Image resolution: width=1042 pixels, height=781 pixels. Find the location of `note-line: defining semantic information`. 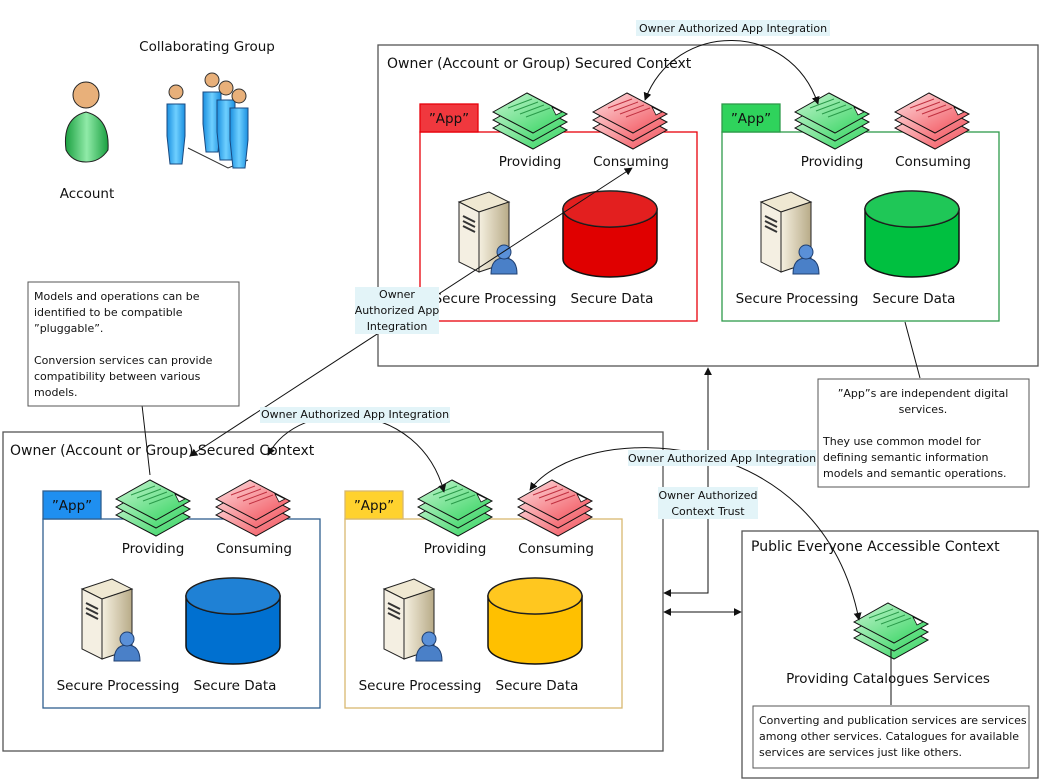

note-line: defining semantic information is located at coordinates (906, 457).